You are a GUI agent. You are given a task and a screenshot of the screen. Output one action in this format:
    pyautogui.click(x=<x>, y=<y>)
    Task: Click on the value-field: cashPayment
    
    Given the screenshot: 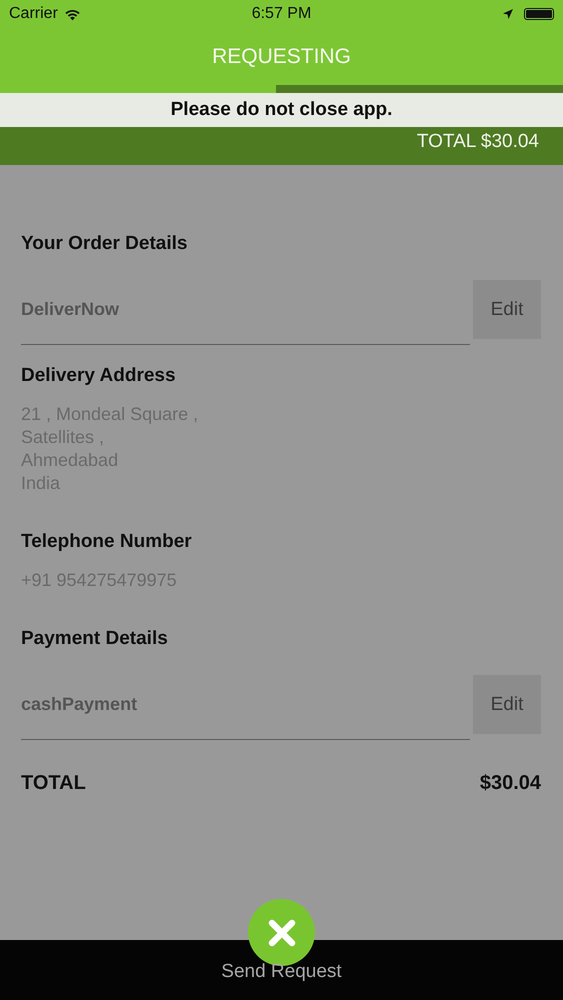 What is the action you would take?
    pyautogui.click(x=245, y=700)
    